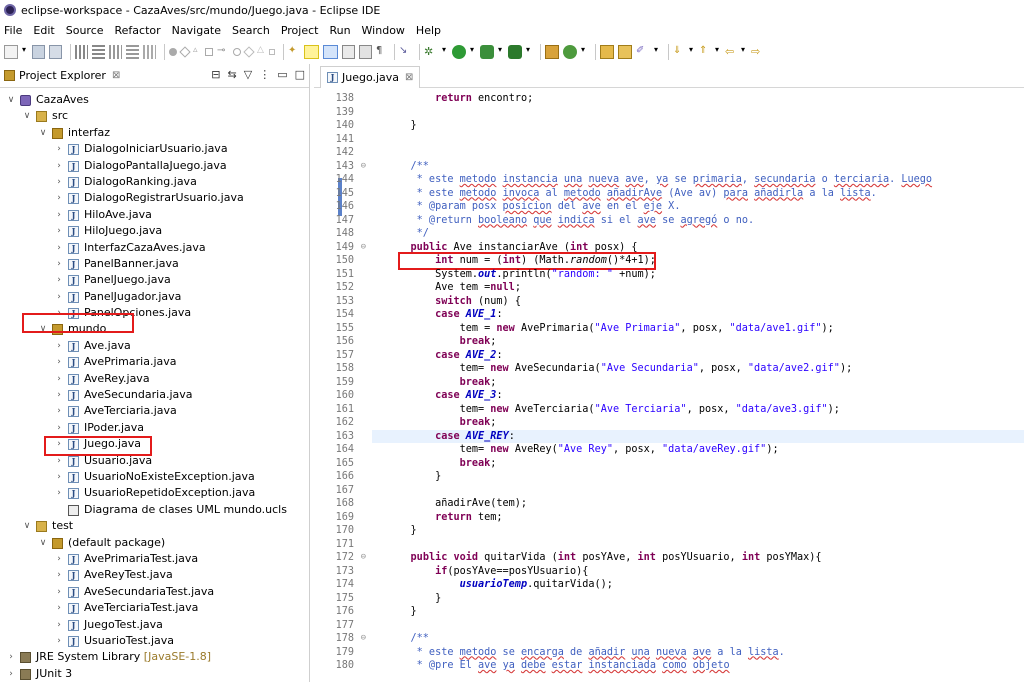 The image size is (1024, 682). Describe the element at coordinates (444, 356) in the screenshot. I see `code-line: case AVE_2:` at that location.